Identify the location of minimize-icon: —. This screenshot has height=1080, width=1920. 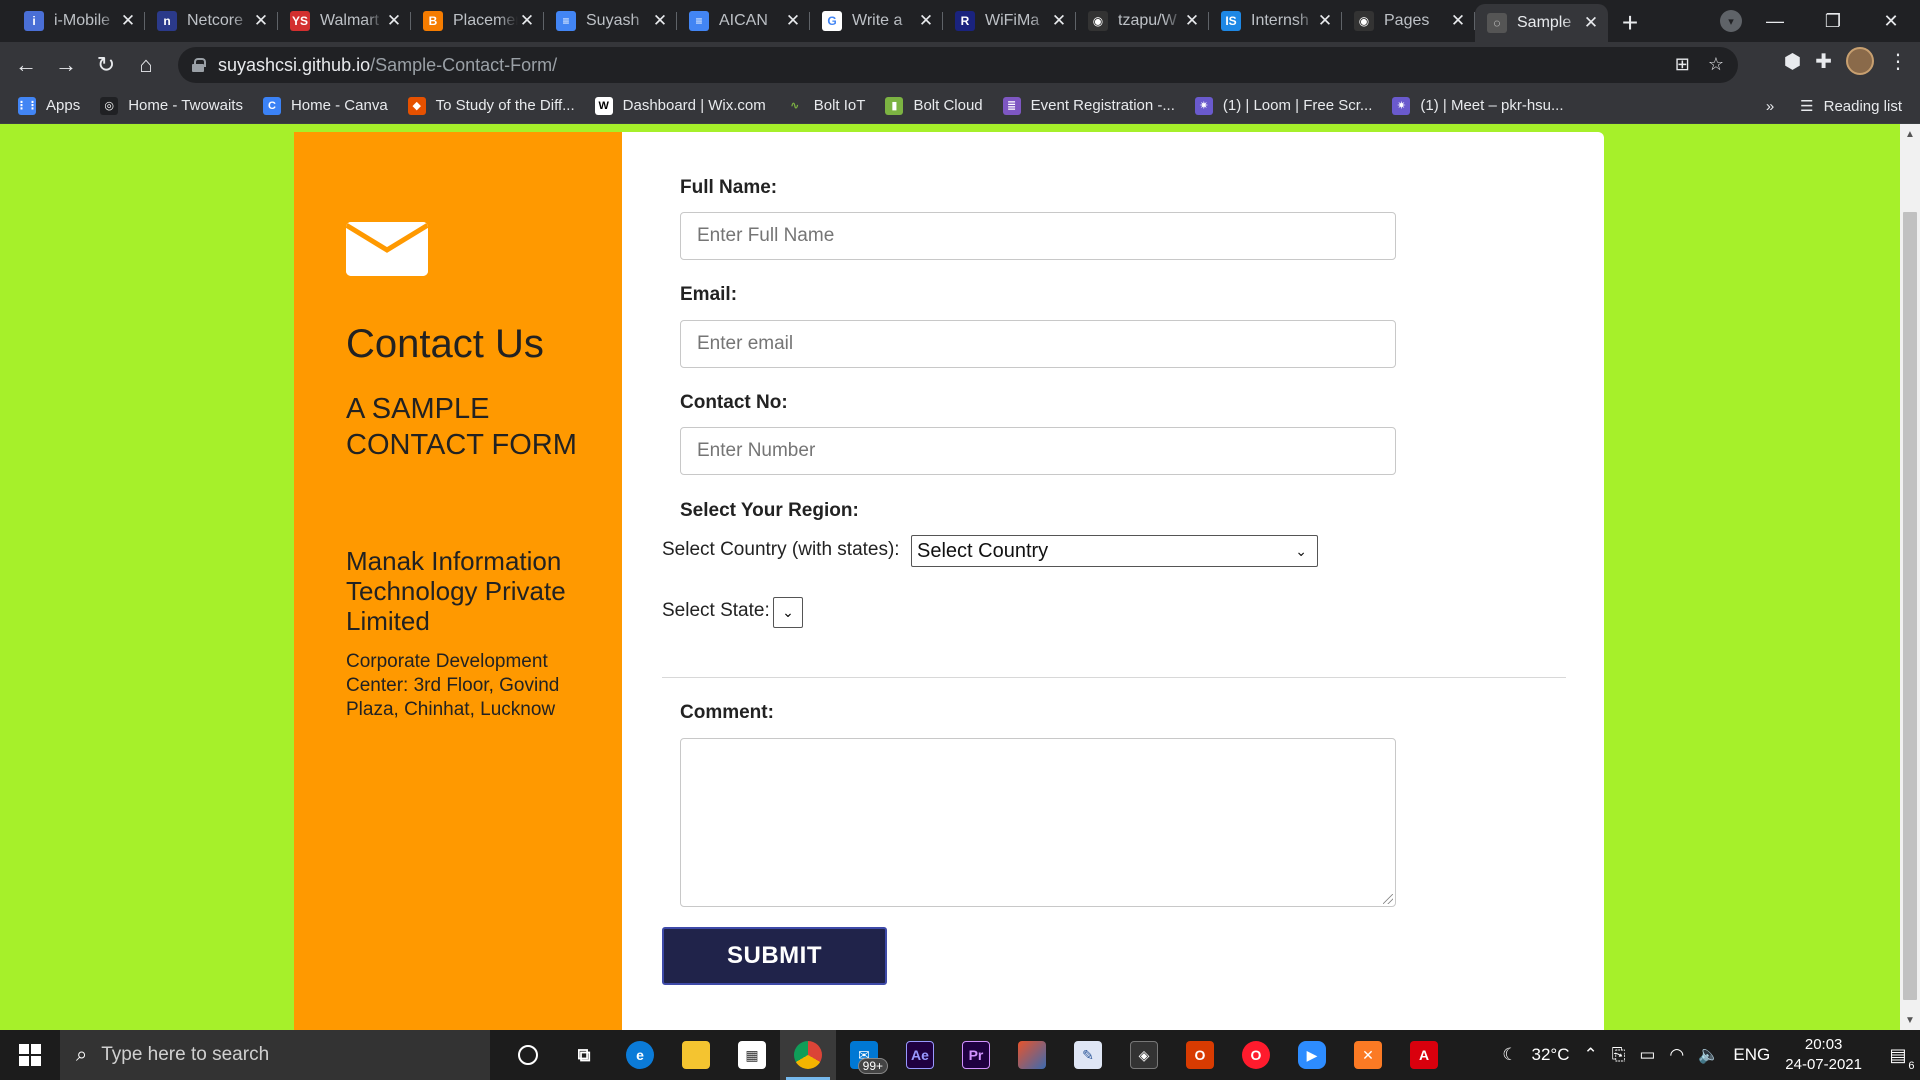
(1775, 21).